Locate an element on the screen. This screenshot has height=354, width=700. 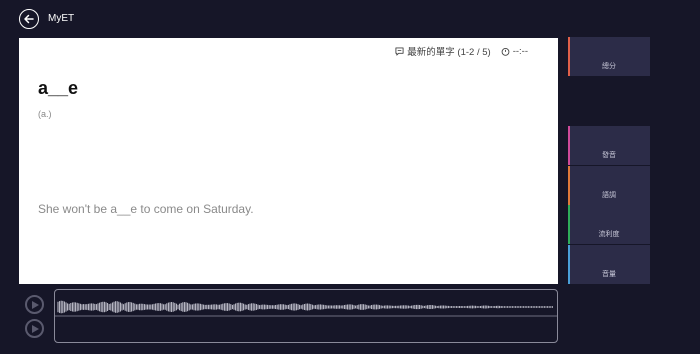
back-button is located at coordinates (29, 19).